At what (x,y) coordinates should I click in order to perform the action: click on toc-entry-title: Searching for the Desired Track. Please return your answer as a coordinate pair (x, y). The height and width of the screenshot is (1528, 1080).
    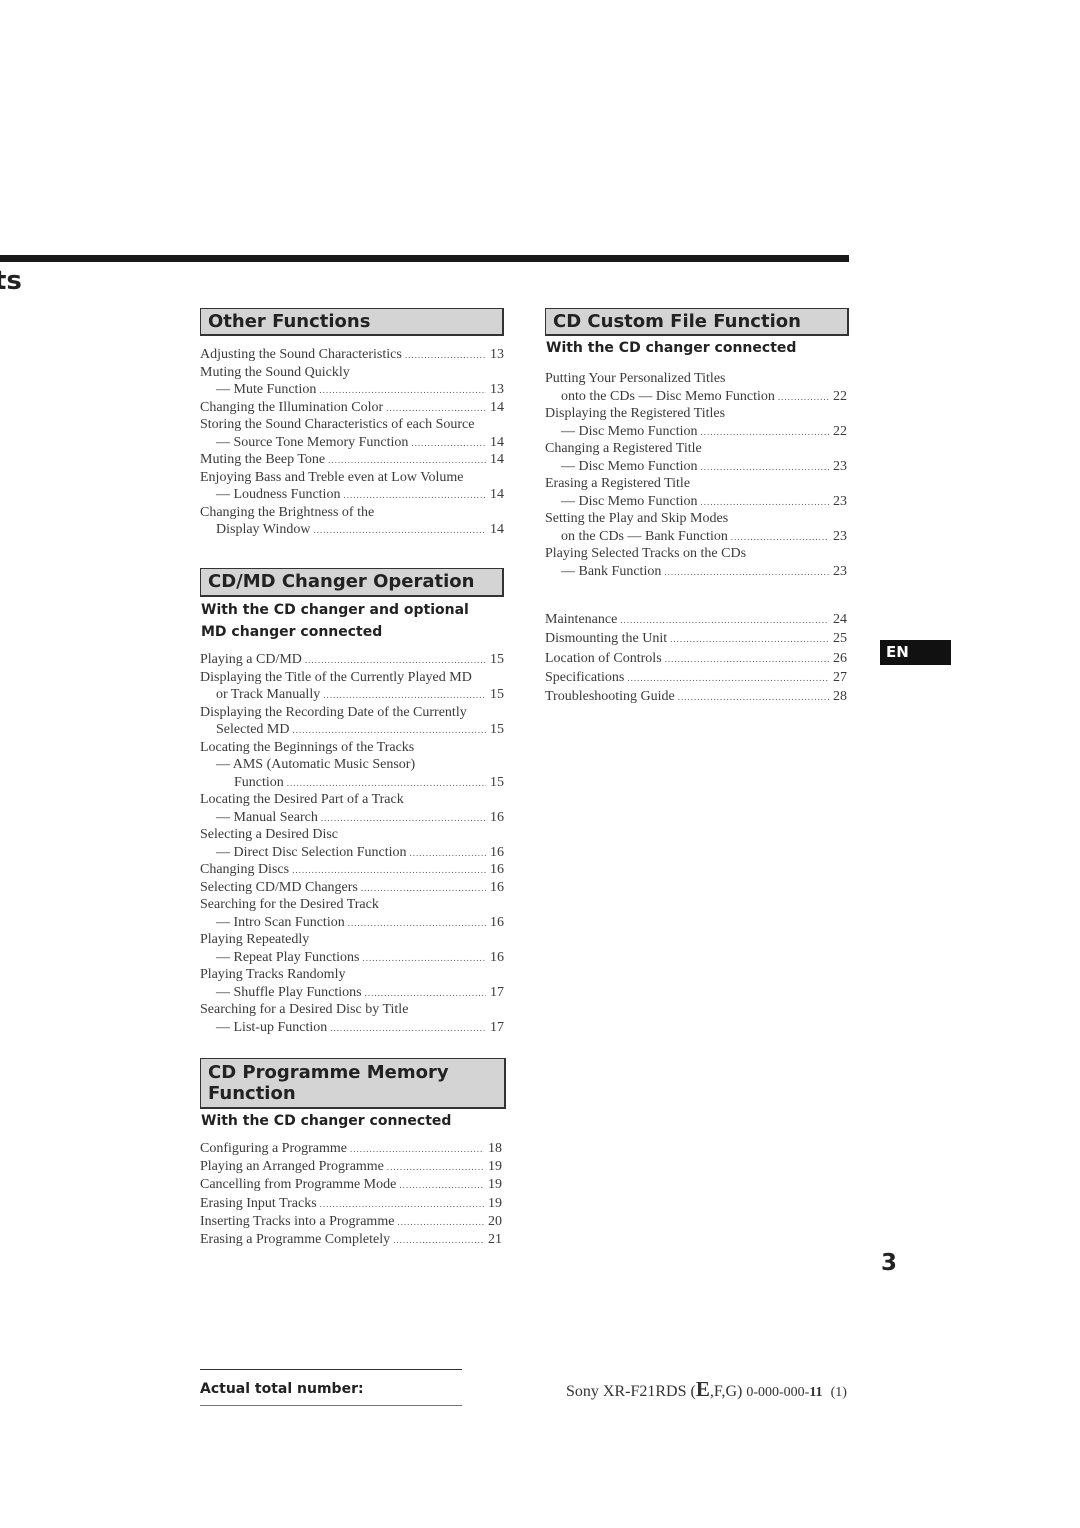
    Looking at the image, I should click on (289, 904).